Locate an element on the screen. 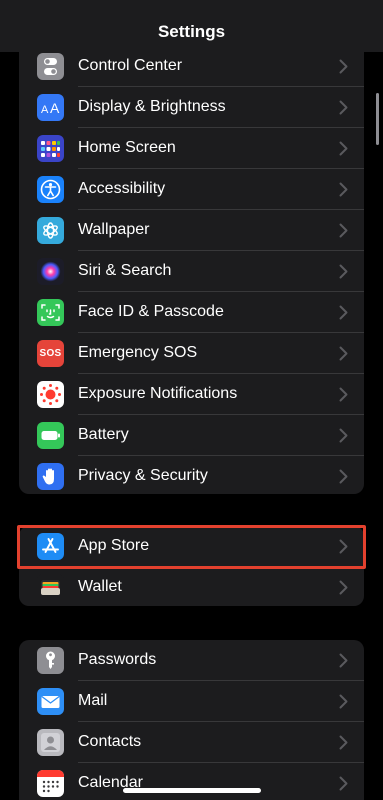 The width and height of the screenshot is (383, 800). row-exposure-notifications: Exposure Notifications is located at coordinates (191, 394).